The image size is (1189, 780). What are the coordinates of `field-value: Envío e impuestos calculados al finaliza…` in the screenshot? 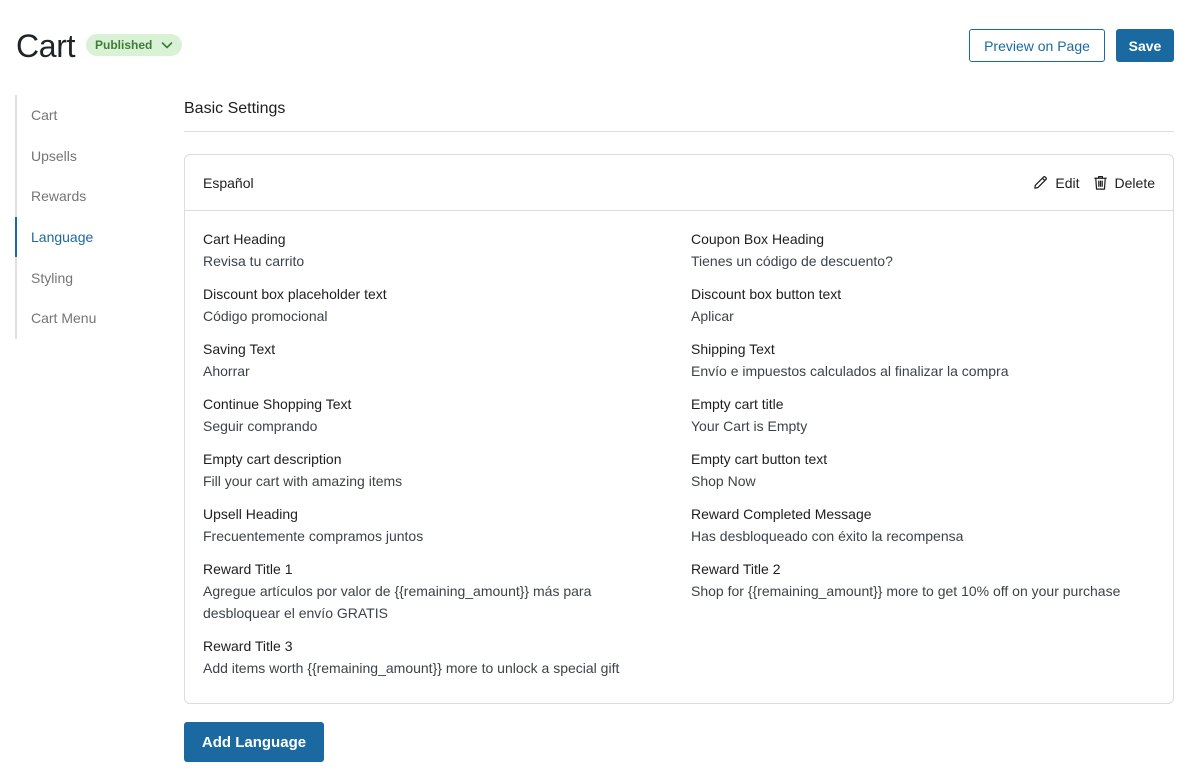 It's located at (850, 371).